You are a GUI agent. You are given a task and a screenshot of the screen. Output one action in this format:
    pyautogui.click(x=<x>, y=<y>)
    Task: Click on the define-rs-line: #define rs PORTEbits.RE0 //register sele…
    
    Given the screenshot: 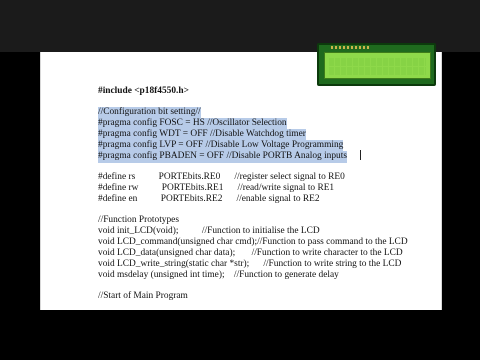 What is the action you would take?
    pyautogui.click(x=221, y=177)
    